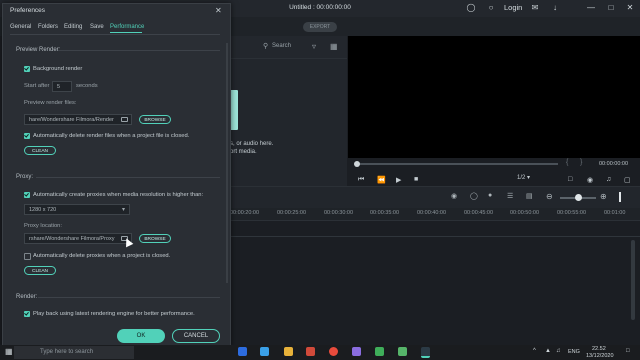  What do you see at coordinates (548, 351) in the screenshot?
I see `network-icon: ▲` at bounding box center [548, 351].